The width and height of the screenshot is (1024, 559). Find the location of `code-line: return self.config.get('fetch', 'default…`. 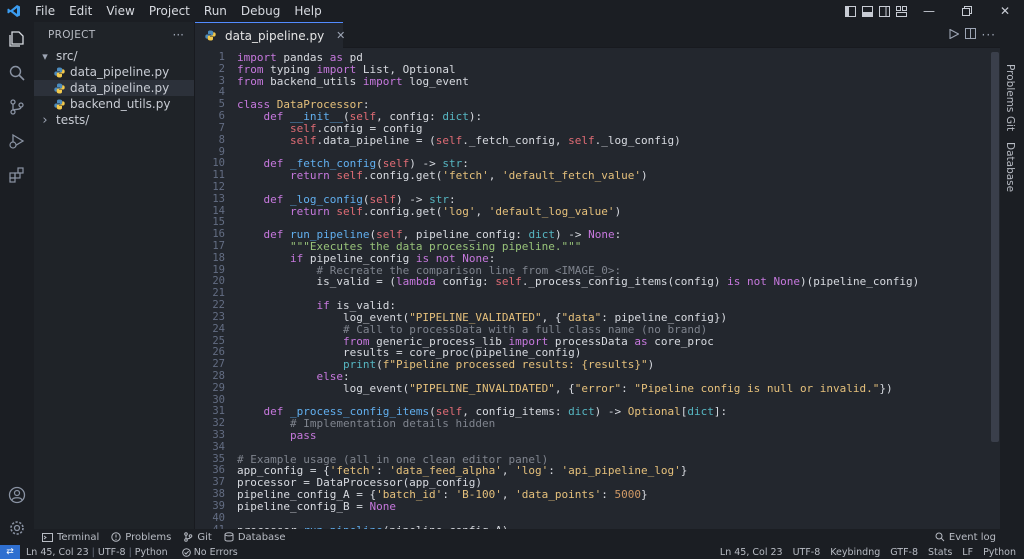

code-line: return self.config.get('fetch', 'default… is located at coordinates (578, 176).